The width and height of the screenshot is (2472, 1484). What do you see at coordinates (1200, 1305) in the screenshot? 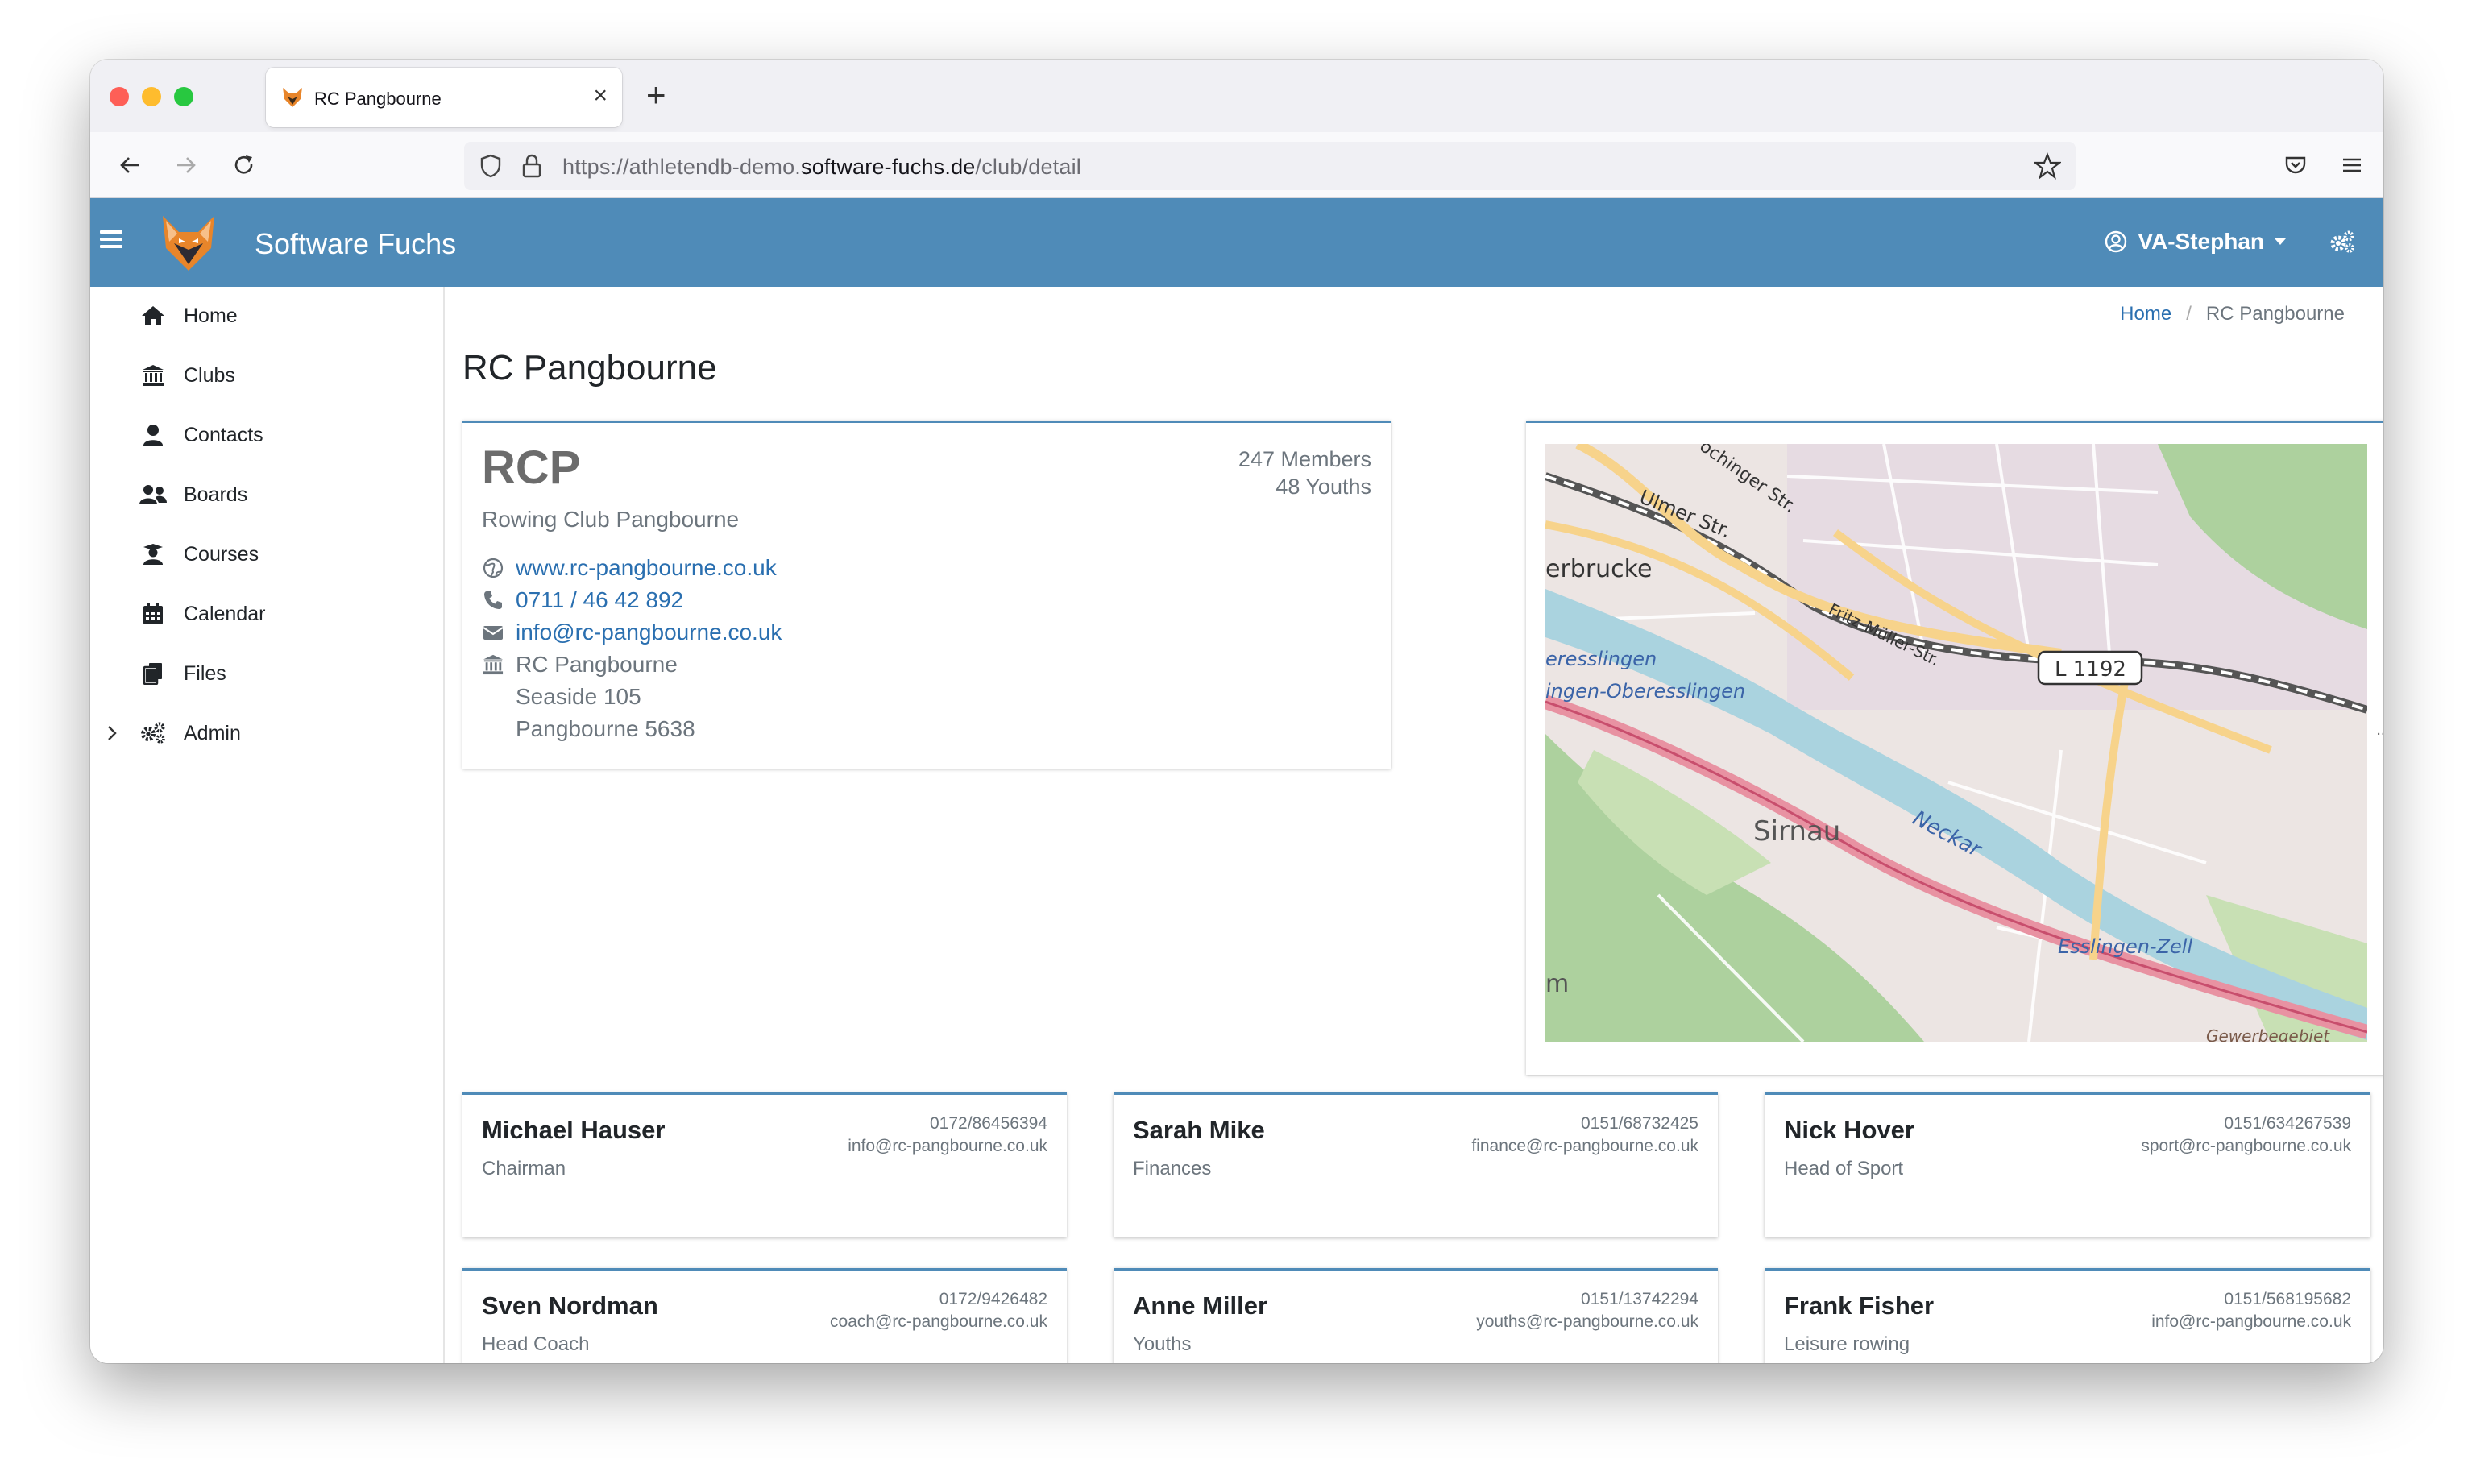
I see `contact-name: Anne Miller` at bounding box center [1200, 1305].